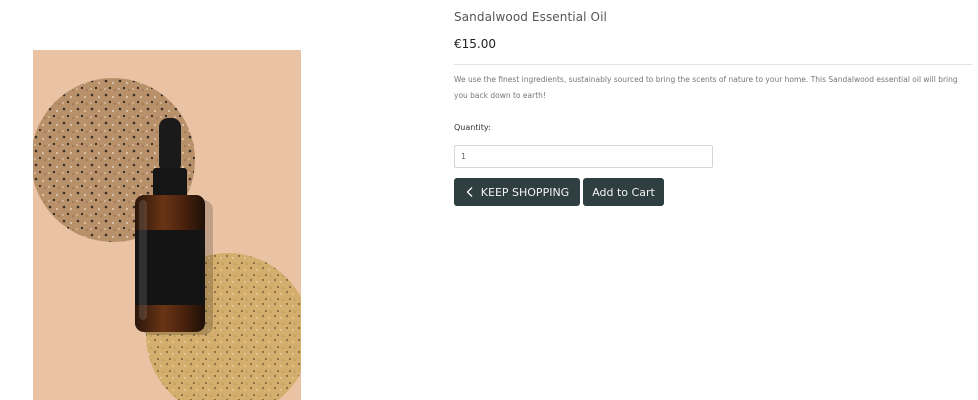  I want to click on quantity-input, so click(583, 156).